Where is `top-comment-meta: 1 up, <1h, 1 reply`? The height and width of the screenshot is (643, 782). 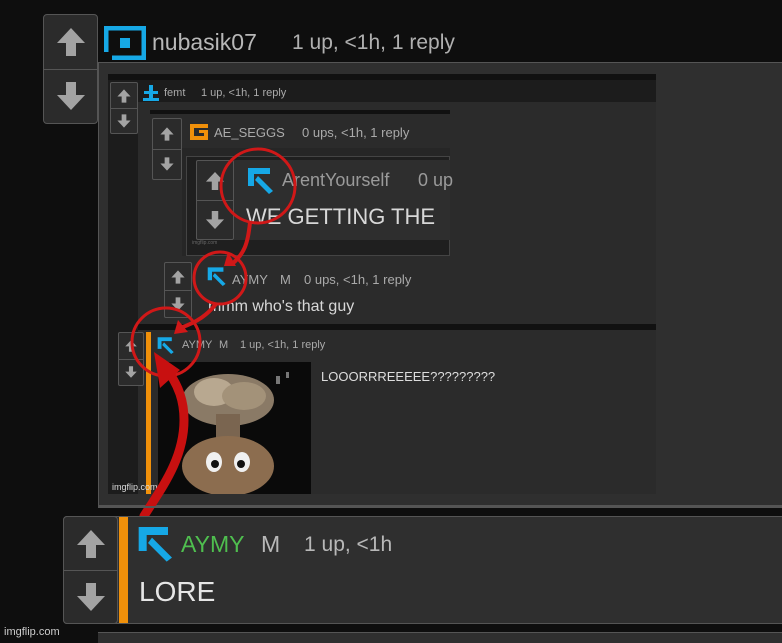
top-comment-meta: 1 up, <1h, 1 reply is located at coordinates (373, 42).